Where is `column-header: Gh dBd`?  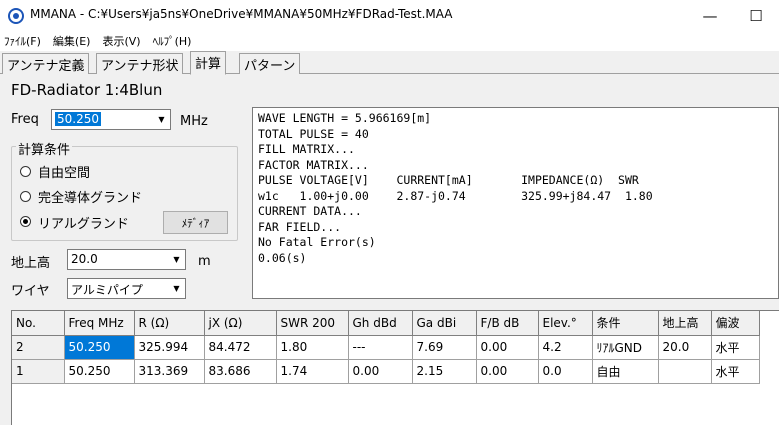
column-header: Gh dBd is located at coordinates (380, 323).